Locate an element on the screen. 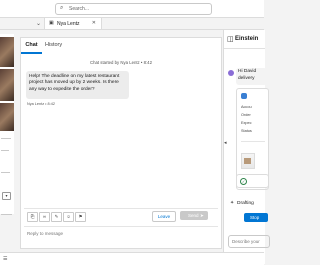 The image size is (320, 265). left-record-panel: ▾ is located at coordinates (7, 124).